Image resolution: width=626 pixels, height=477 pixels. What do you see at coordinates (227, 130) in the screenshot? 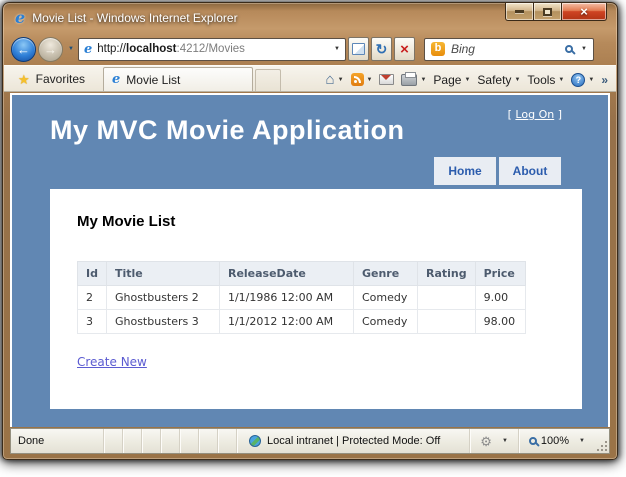
I see `app-title: My MVC Movie Application` at bounding box center [227, 130].